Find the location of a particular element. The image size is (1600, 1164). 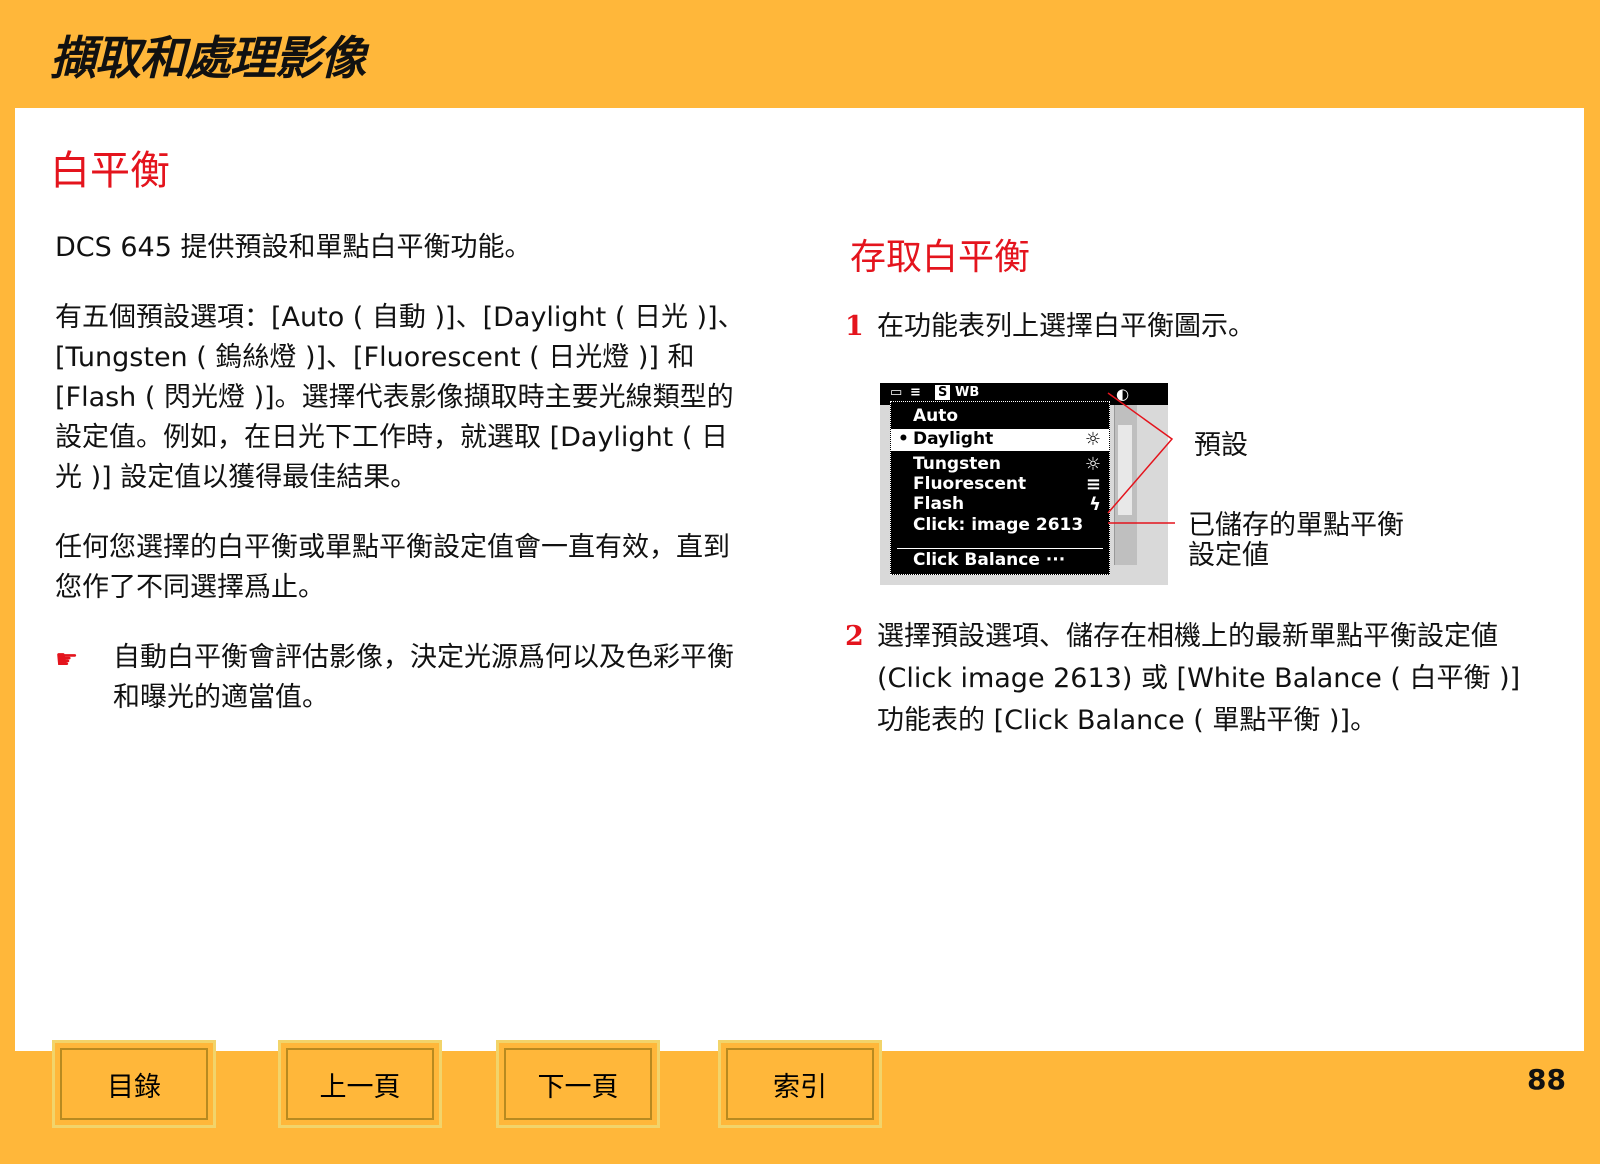

callout-saved-click: 已儲存的單點平衡設定値 is located at coordinates (1296, 540).